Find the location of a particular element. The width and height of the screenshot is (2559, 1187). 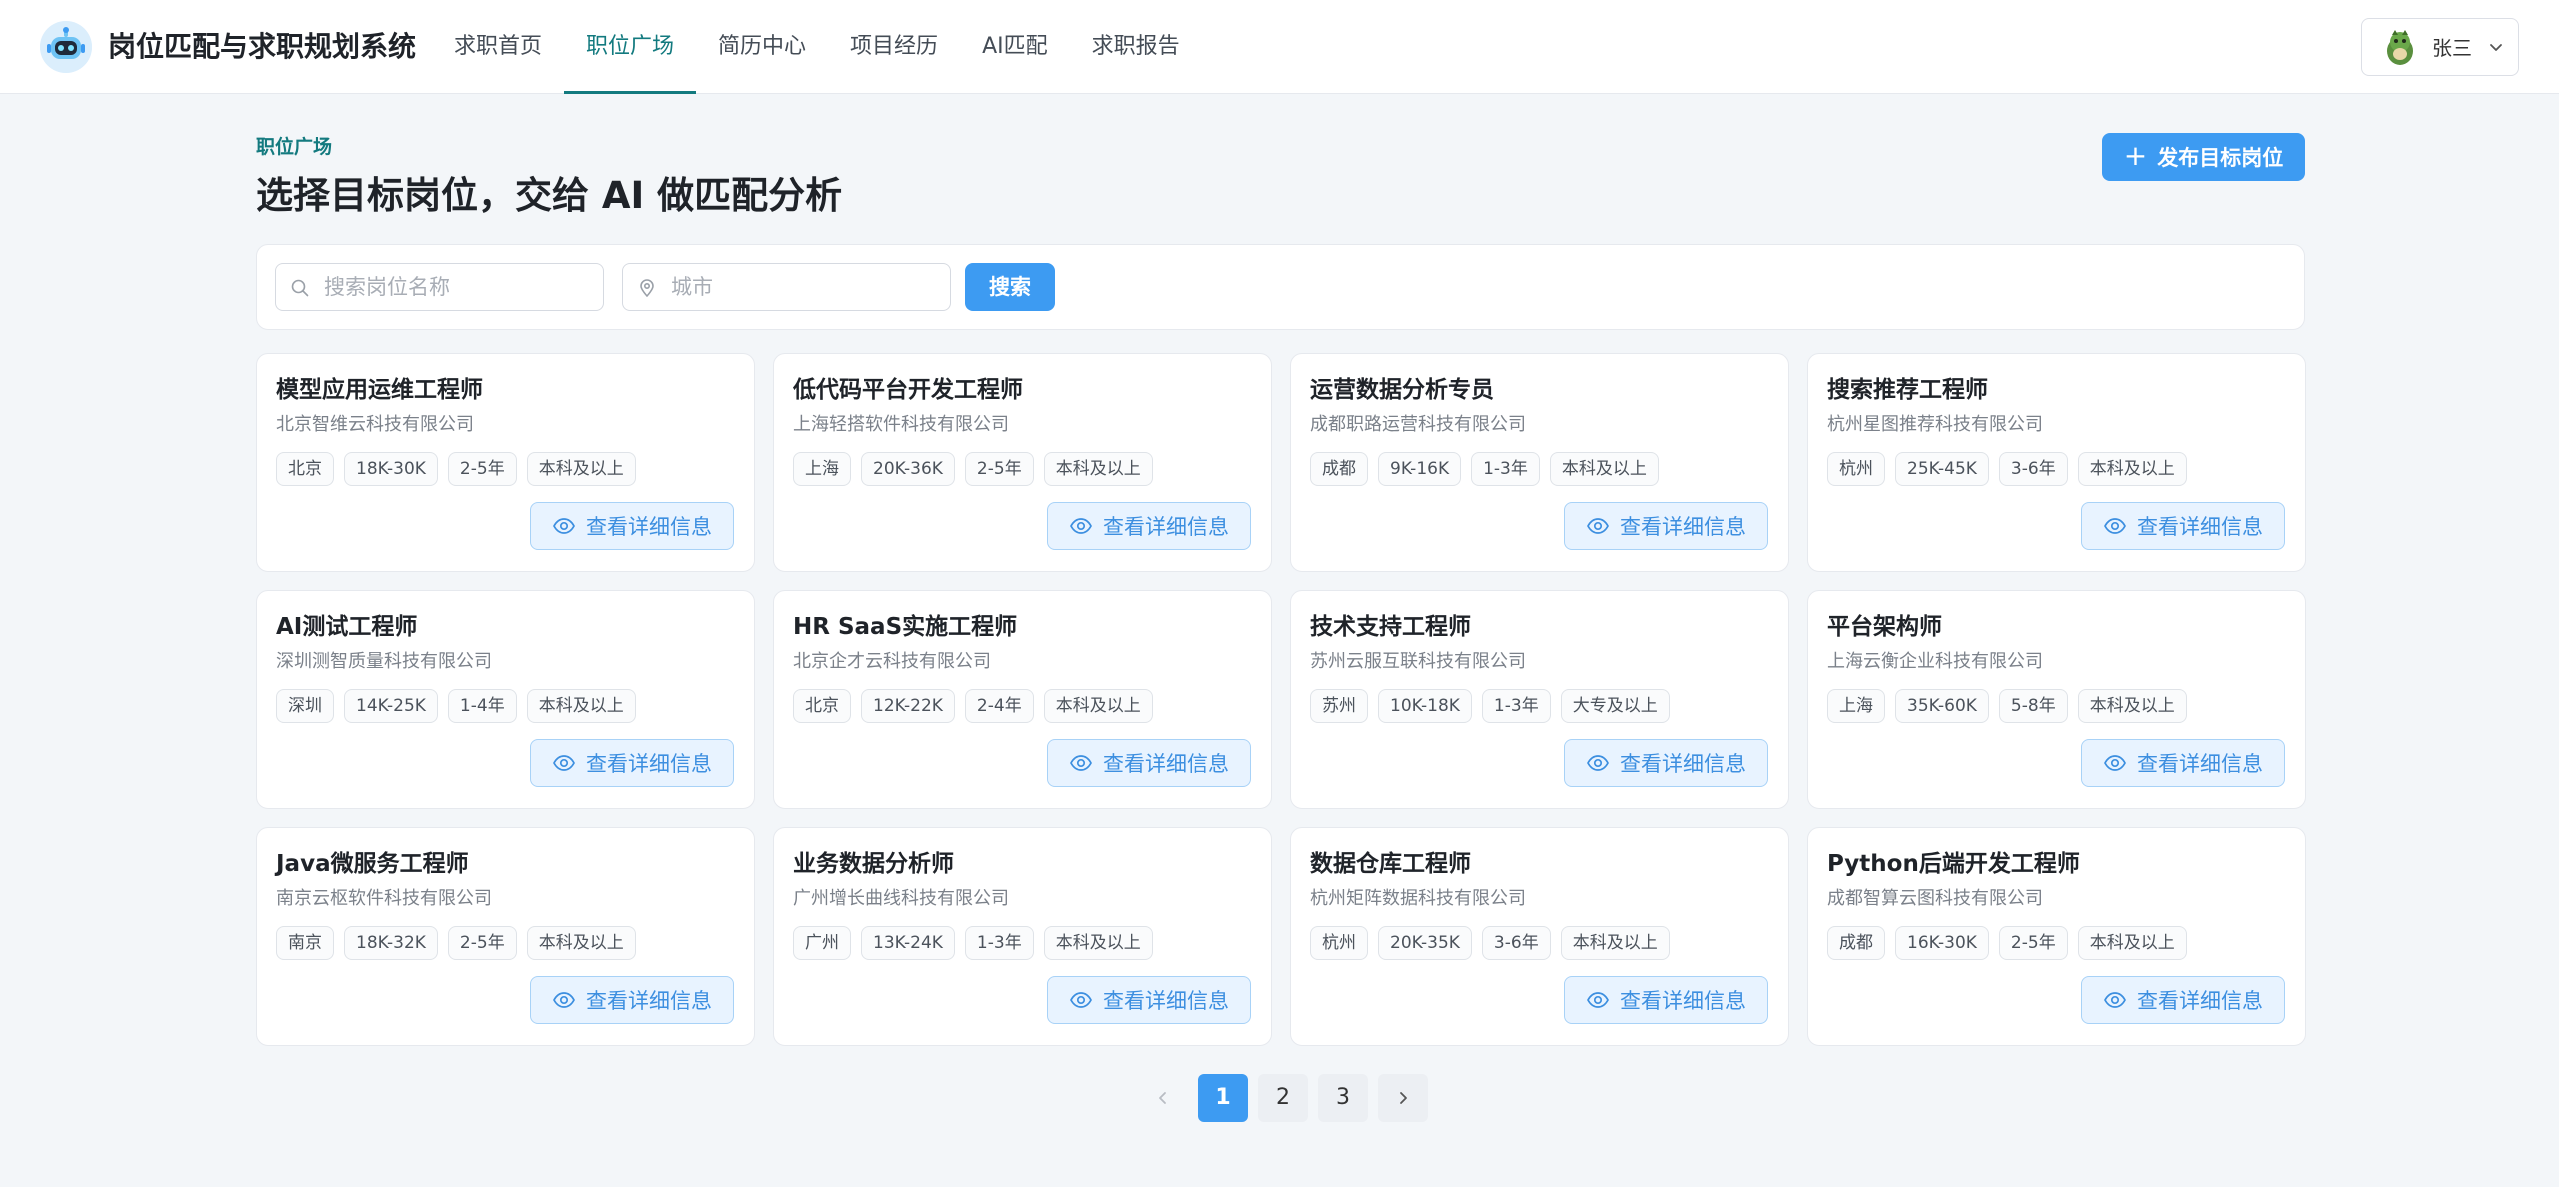

job-tag: 北京 is located at coordinates (822, 706).